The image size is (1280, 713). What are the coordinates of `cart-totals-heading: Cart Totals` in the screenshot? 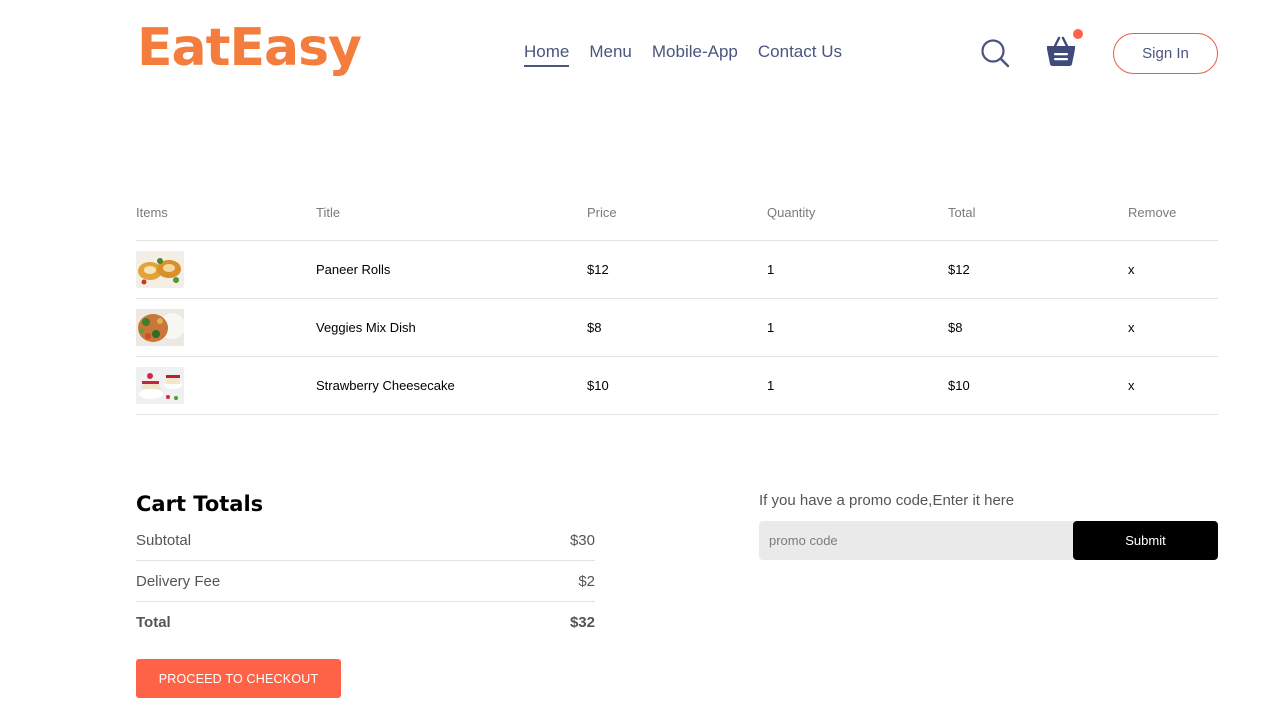 It's located at (200, 504).